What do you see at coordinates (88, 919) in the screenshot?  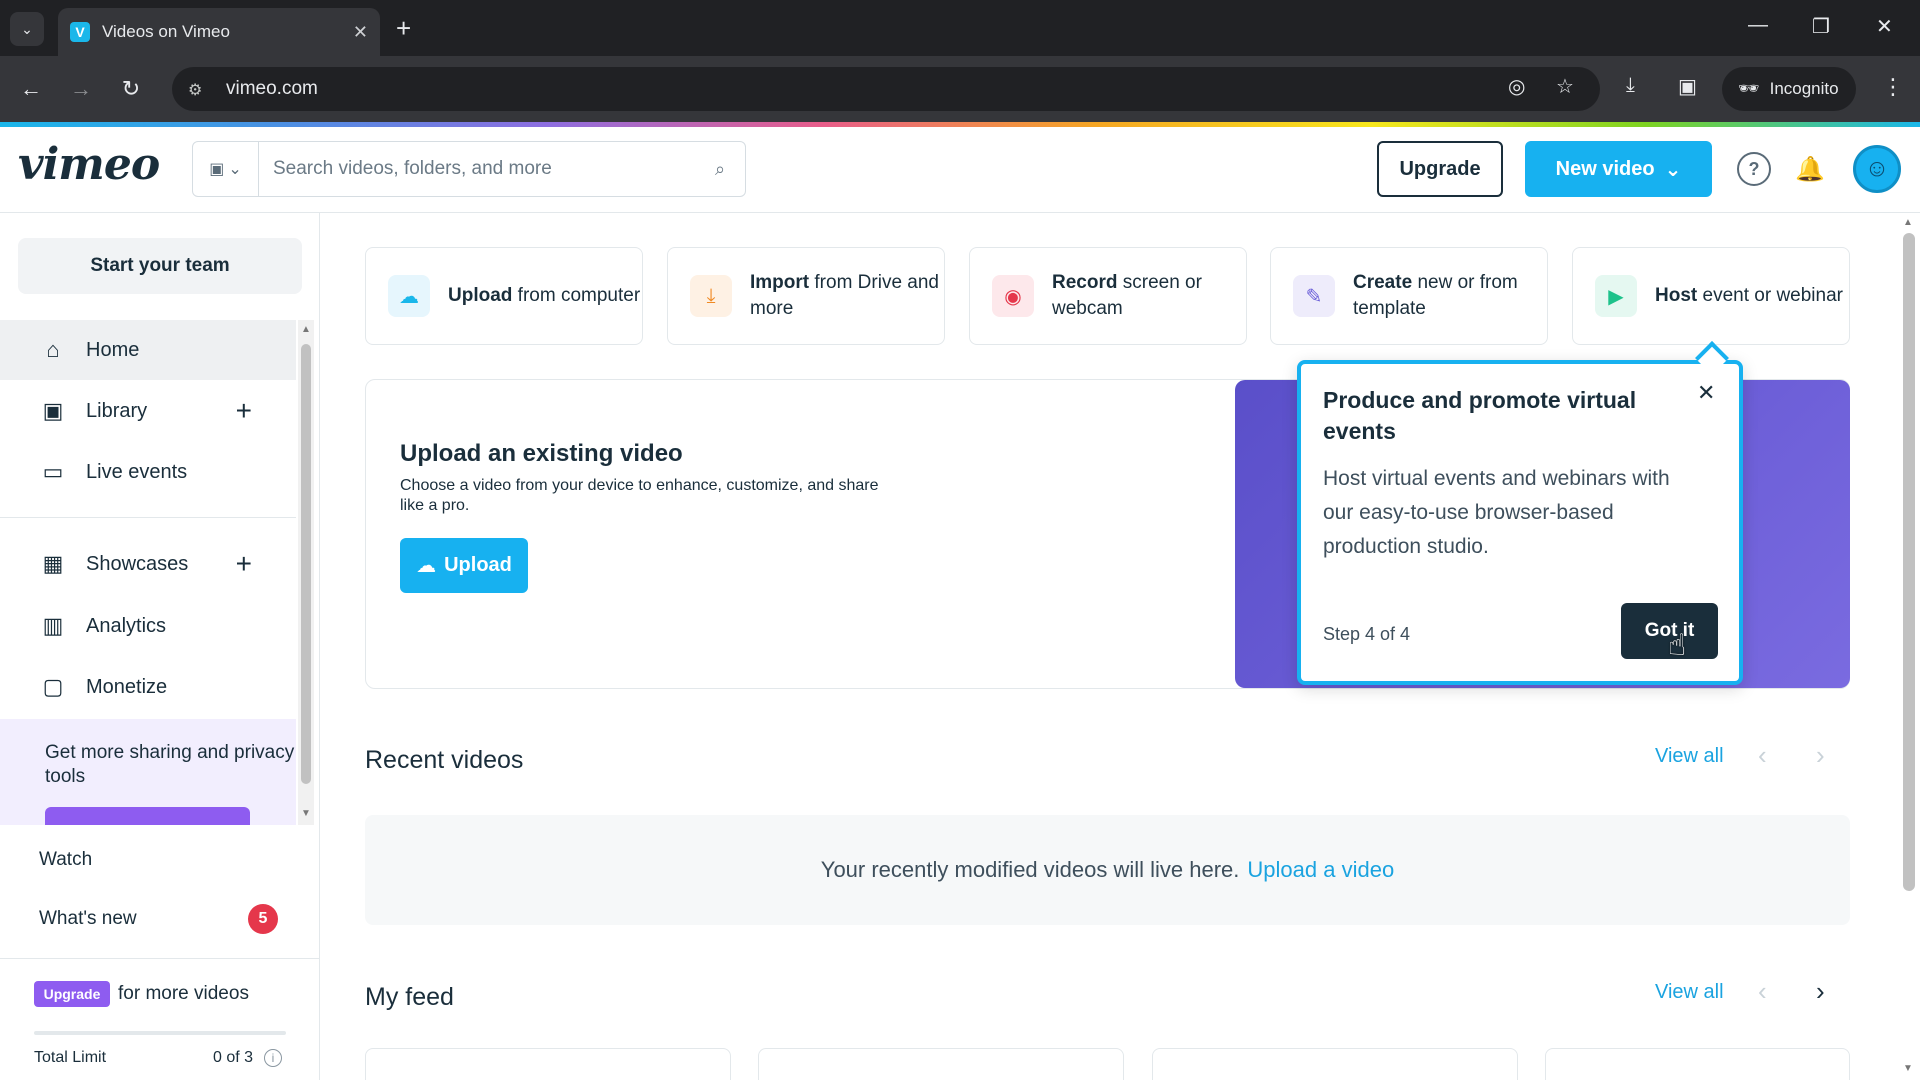 I see `whats-new-link: What's new` at bounding box center [88, 919].